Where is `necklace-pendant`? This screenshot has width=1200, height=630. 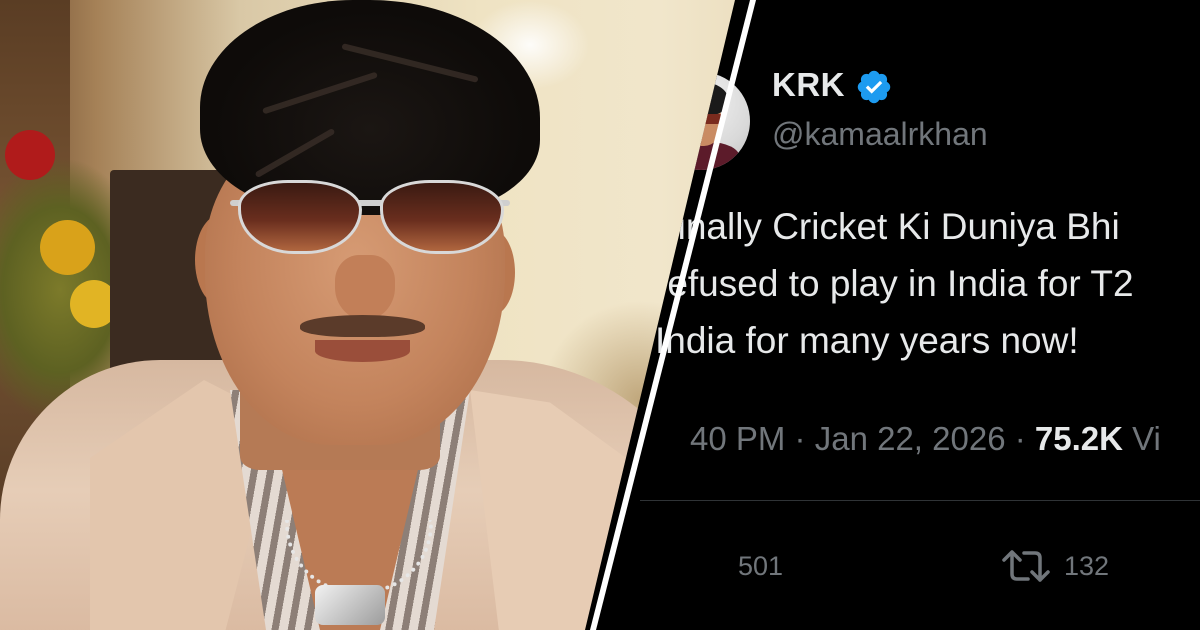 necklace-pendant is located at coordinates (350, 605).